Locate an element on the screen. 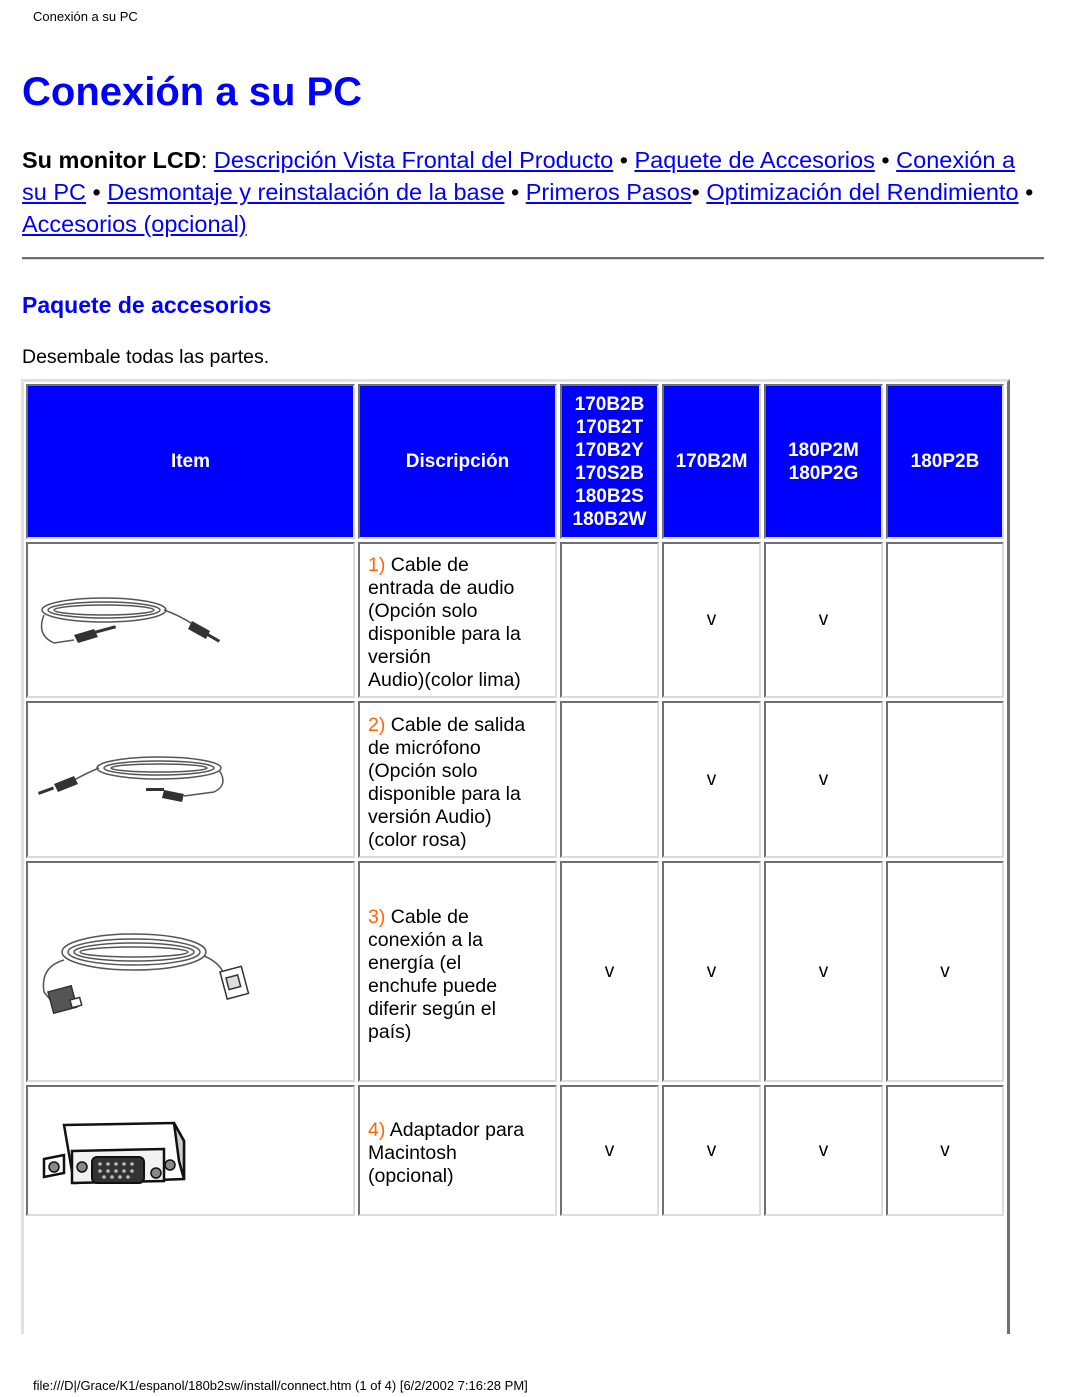 This screenshot has height=1397, width=1080. item-number: 2) is located at coordinates (377, 724).